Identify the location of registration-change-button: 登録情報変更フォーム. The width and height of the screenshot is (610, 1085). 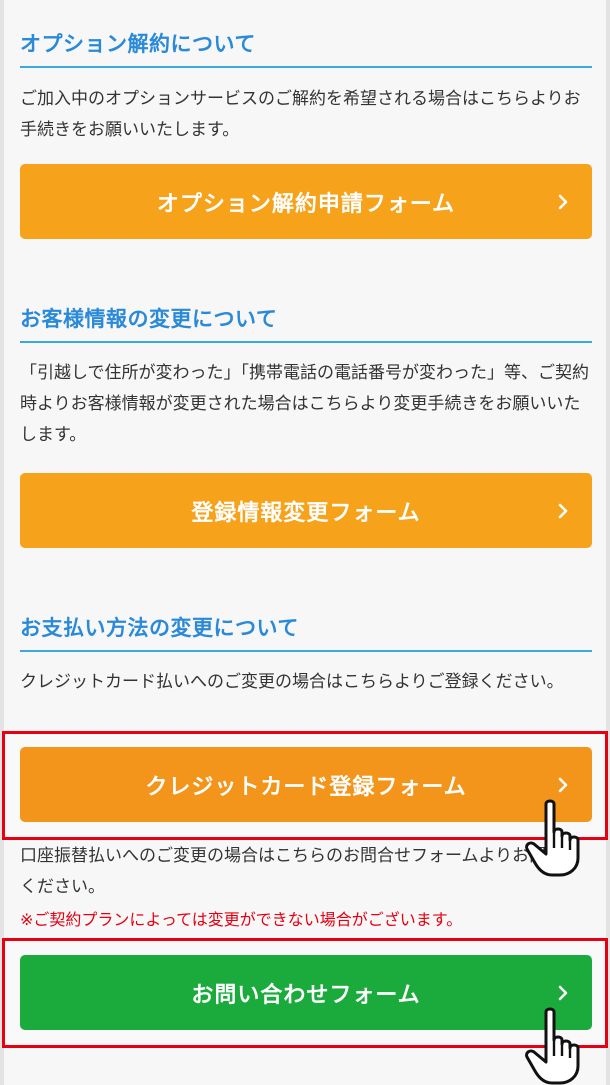
(306, 510).